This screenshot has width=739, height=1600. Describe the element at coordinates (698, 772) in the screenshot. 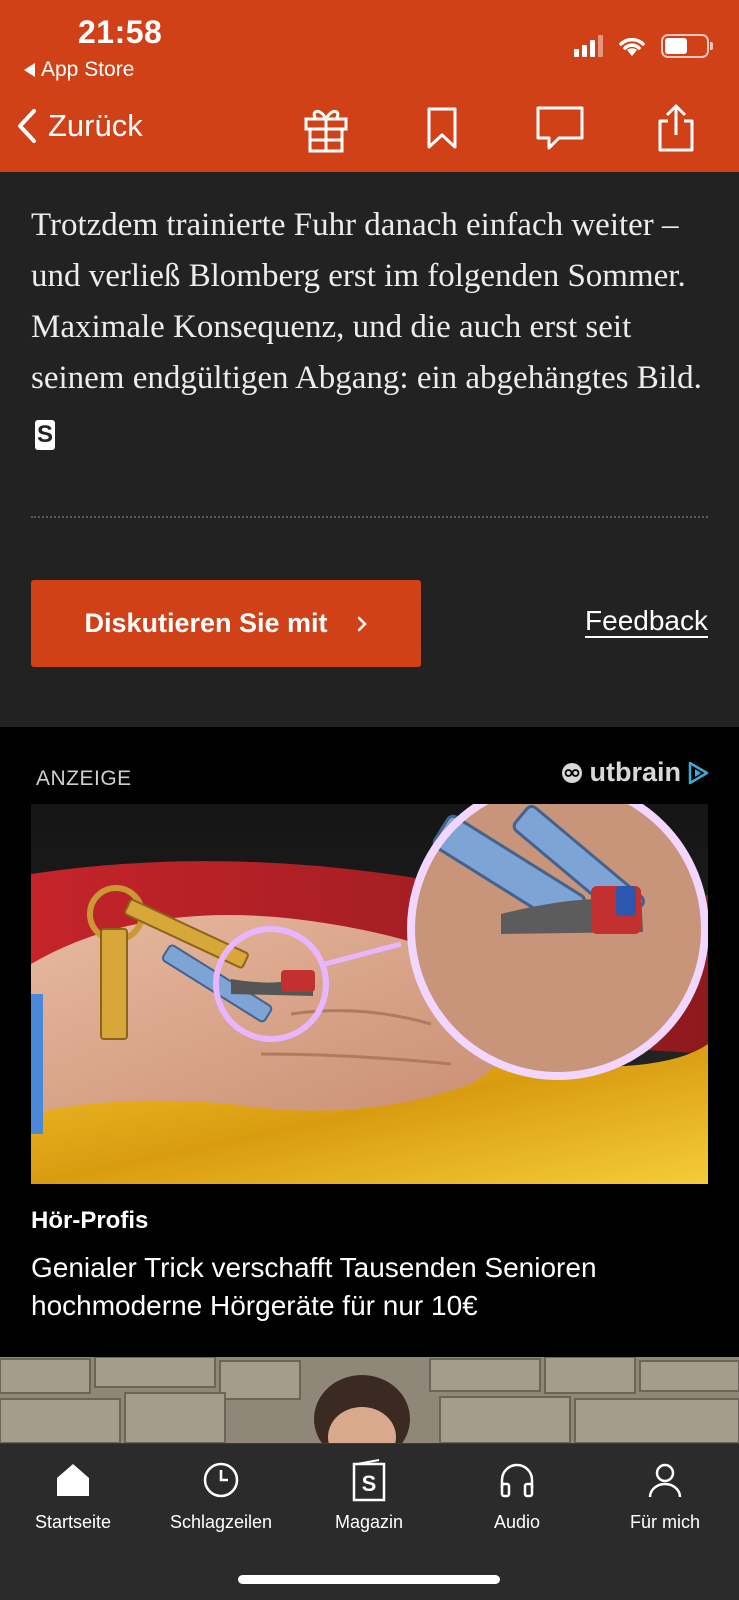

I see `adchoices-icon` at that location.